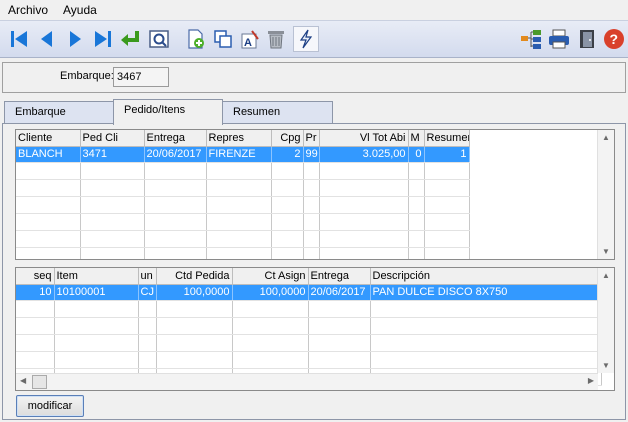 Image resolution: width=628 pixels, height=422 pixels. I want to click on column-header: Cliente, so click(48, 138).